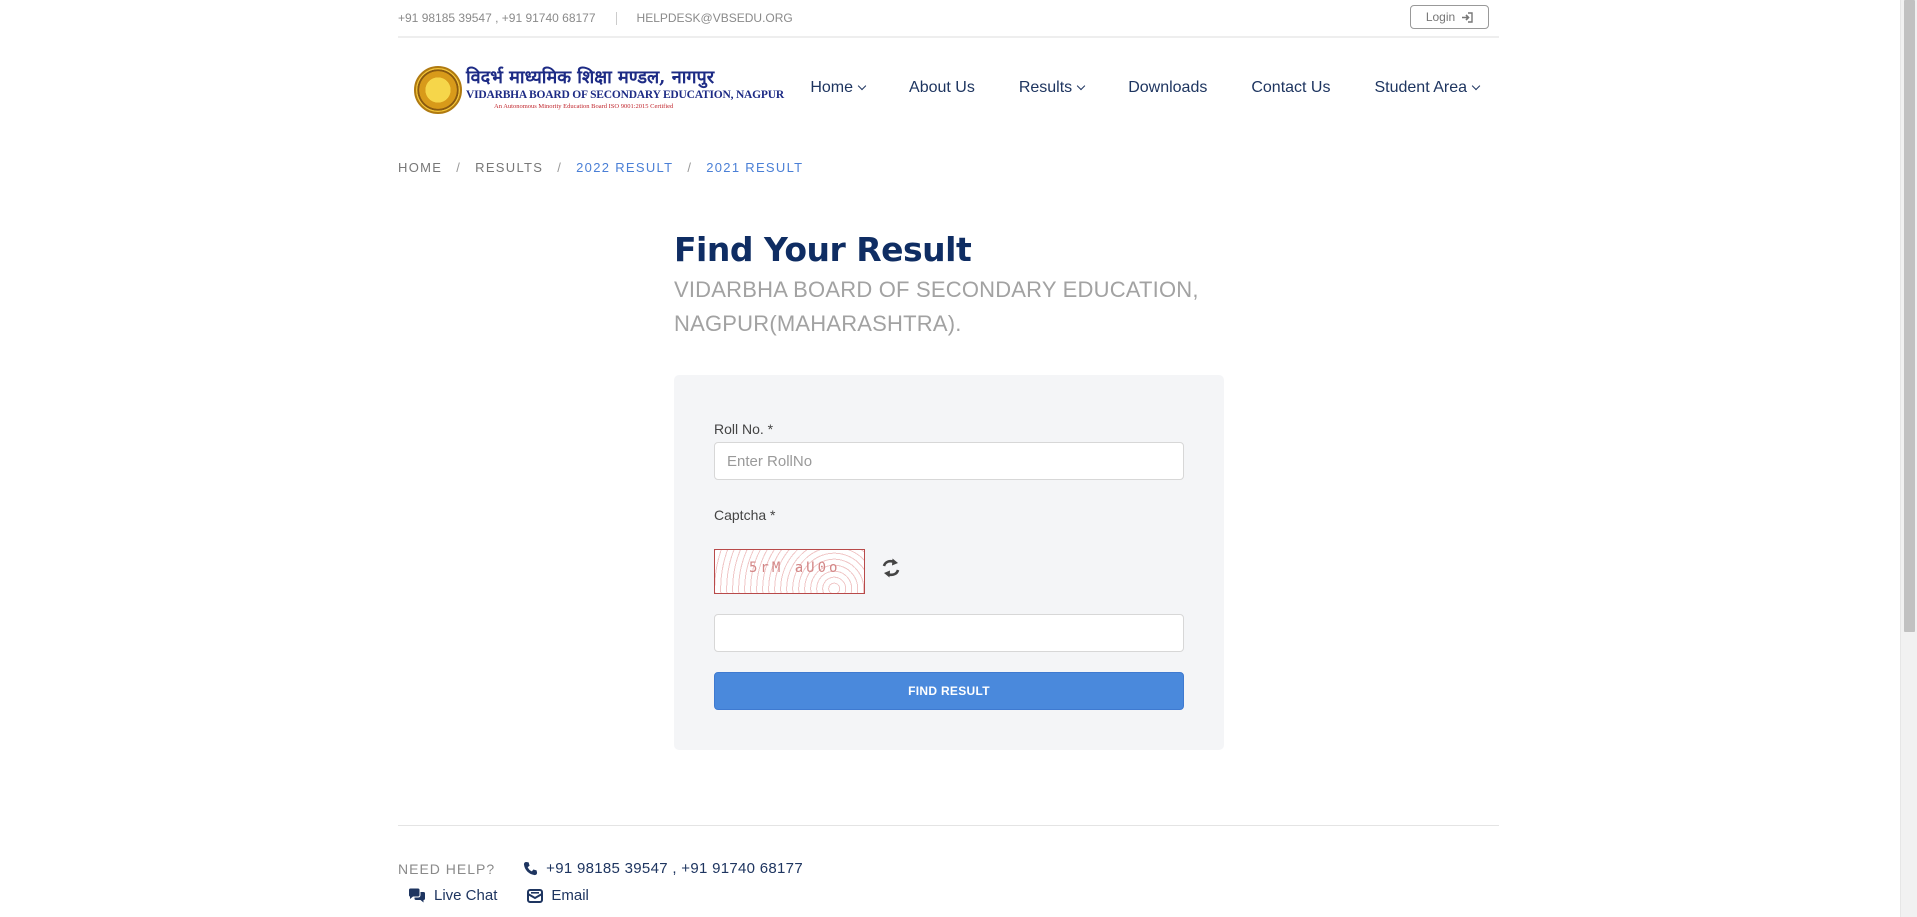 This screenshot has height=917, width=1917. I want to click on breadcrumb-2021-result: 2021 RESULT, so click(754, 167).